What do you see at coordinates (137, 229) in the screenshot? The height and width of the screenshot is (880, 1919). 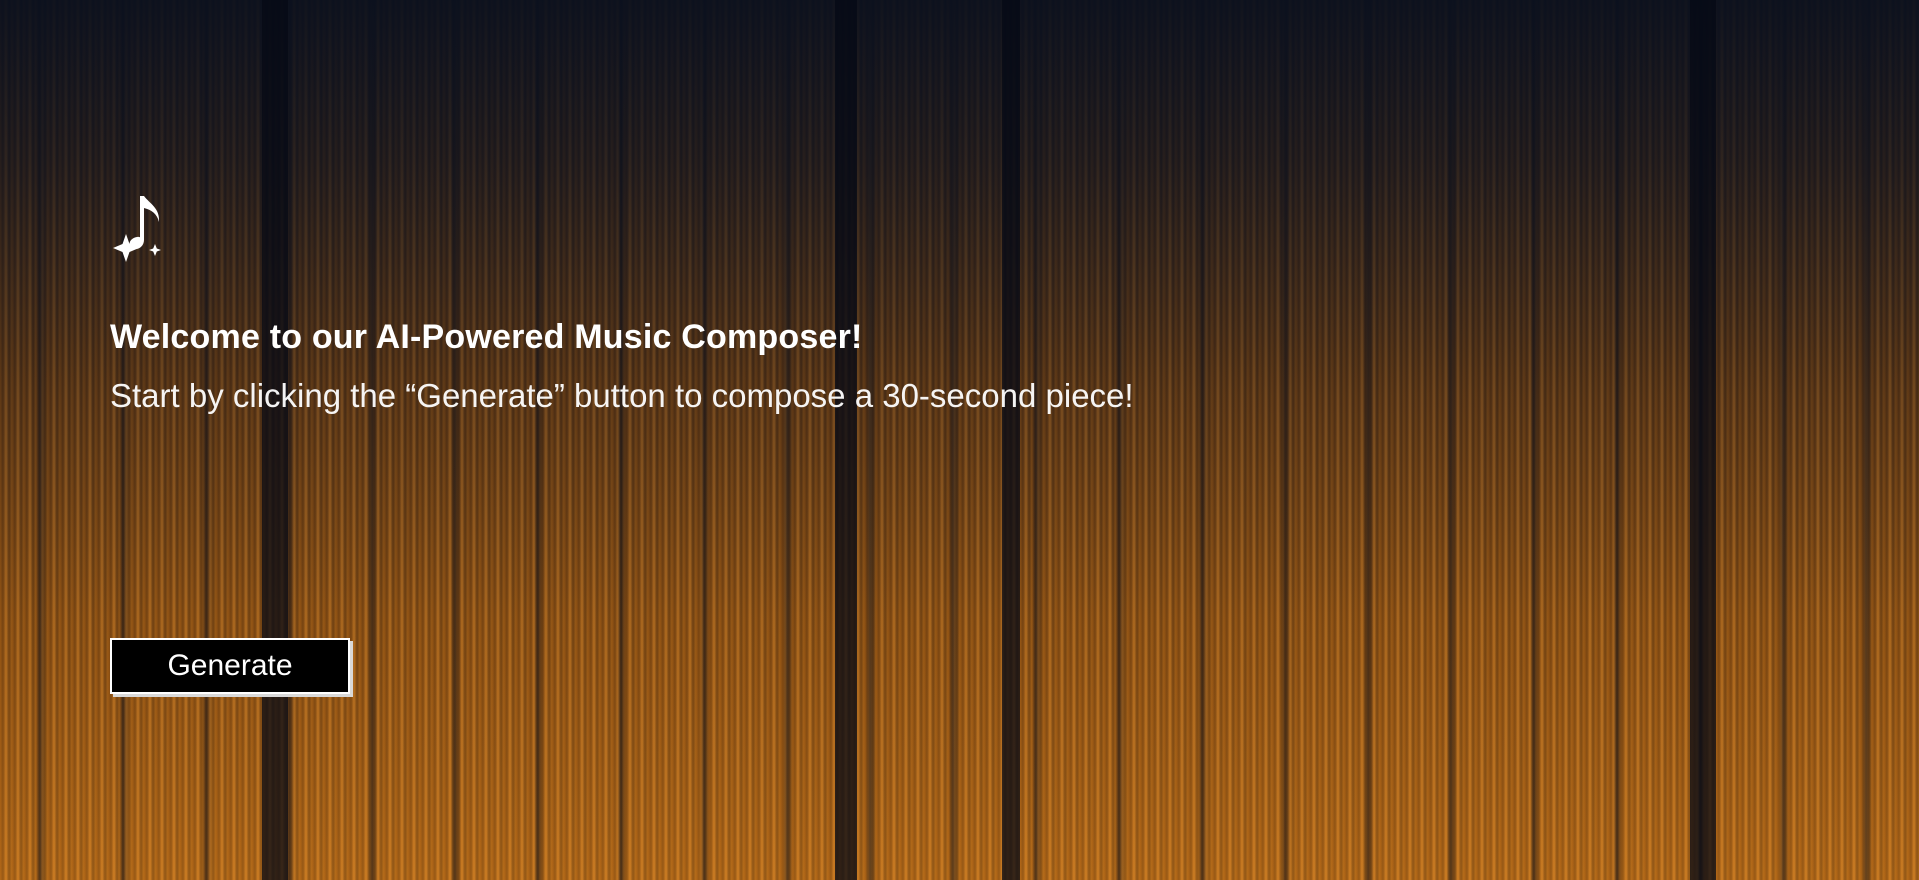 I see `music-note-sparkle-icon` at bounding box center [137, 229].